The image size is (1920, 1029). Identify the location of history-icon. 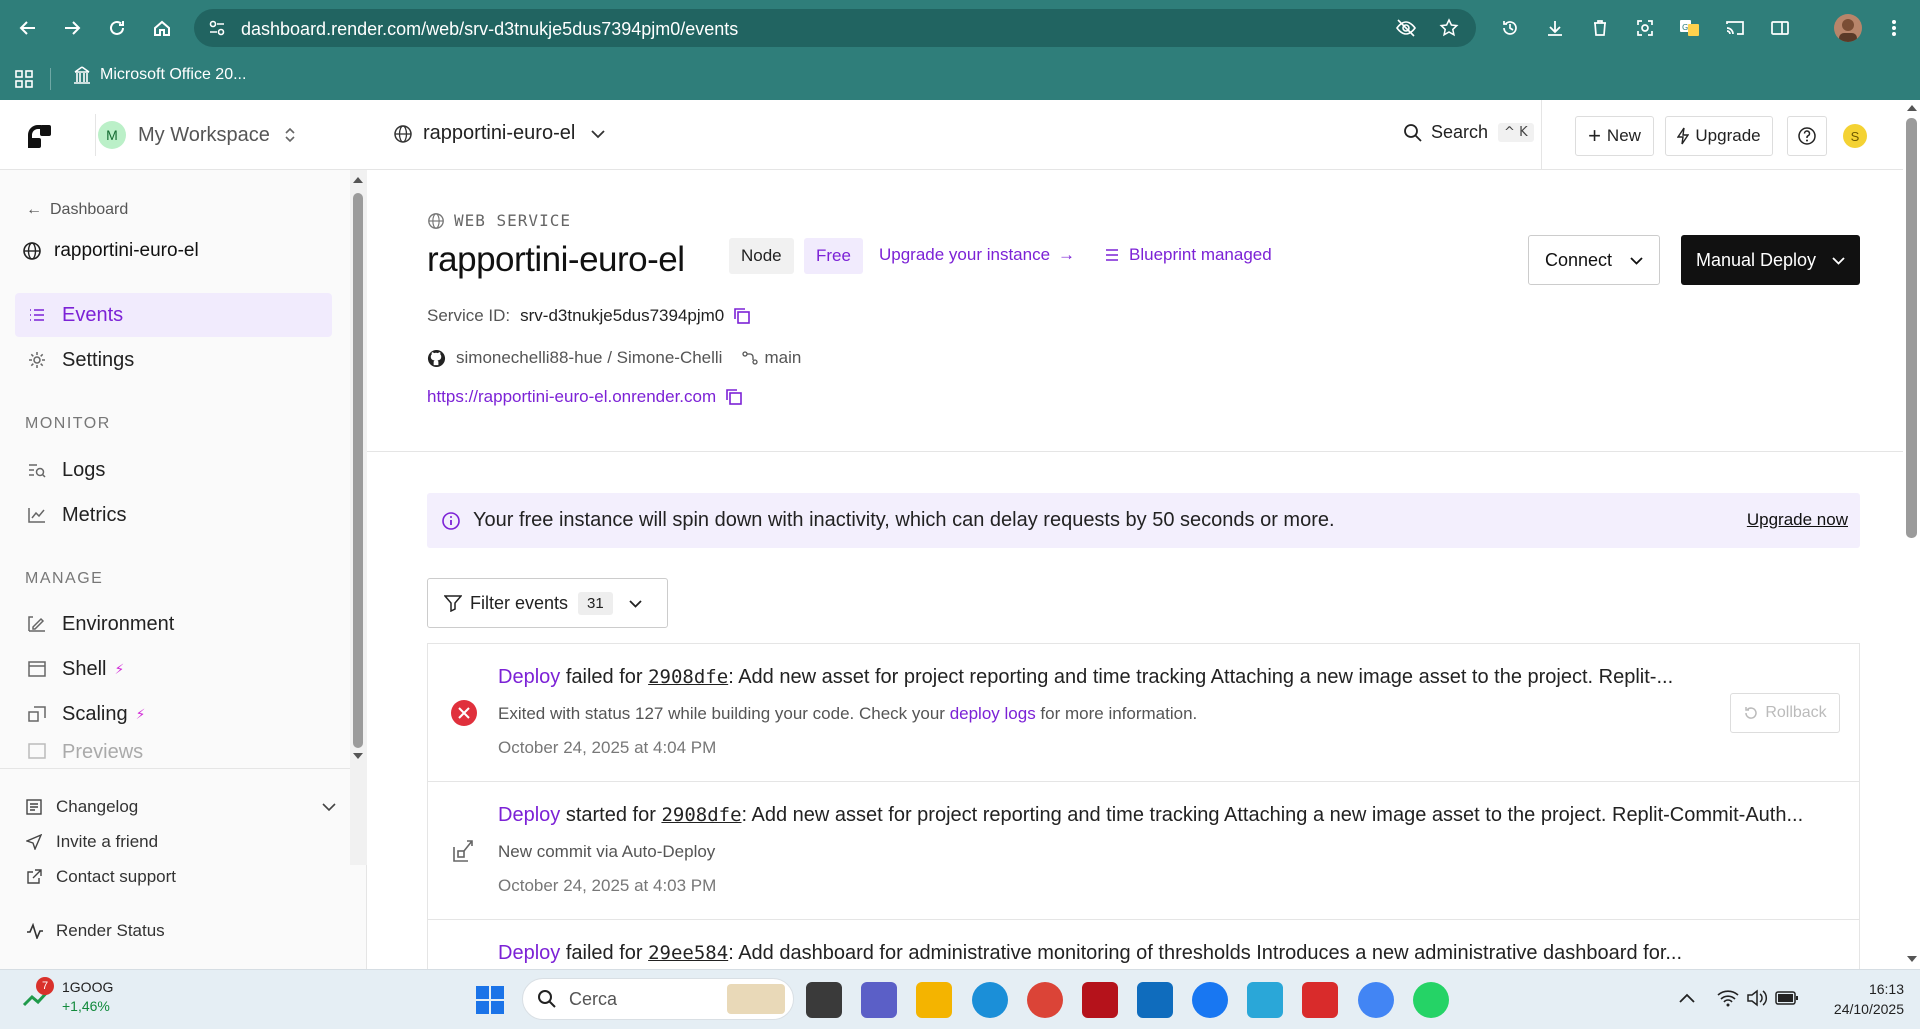
(1510, 28).